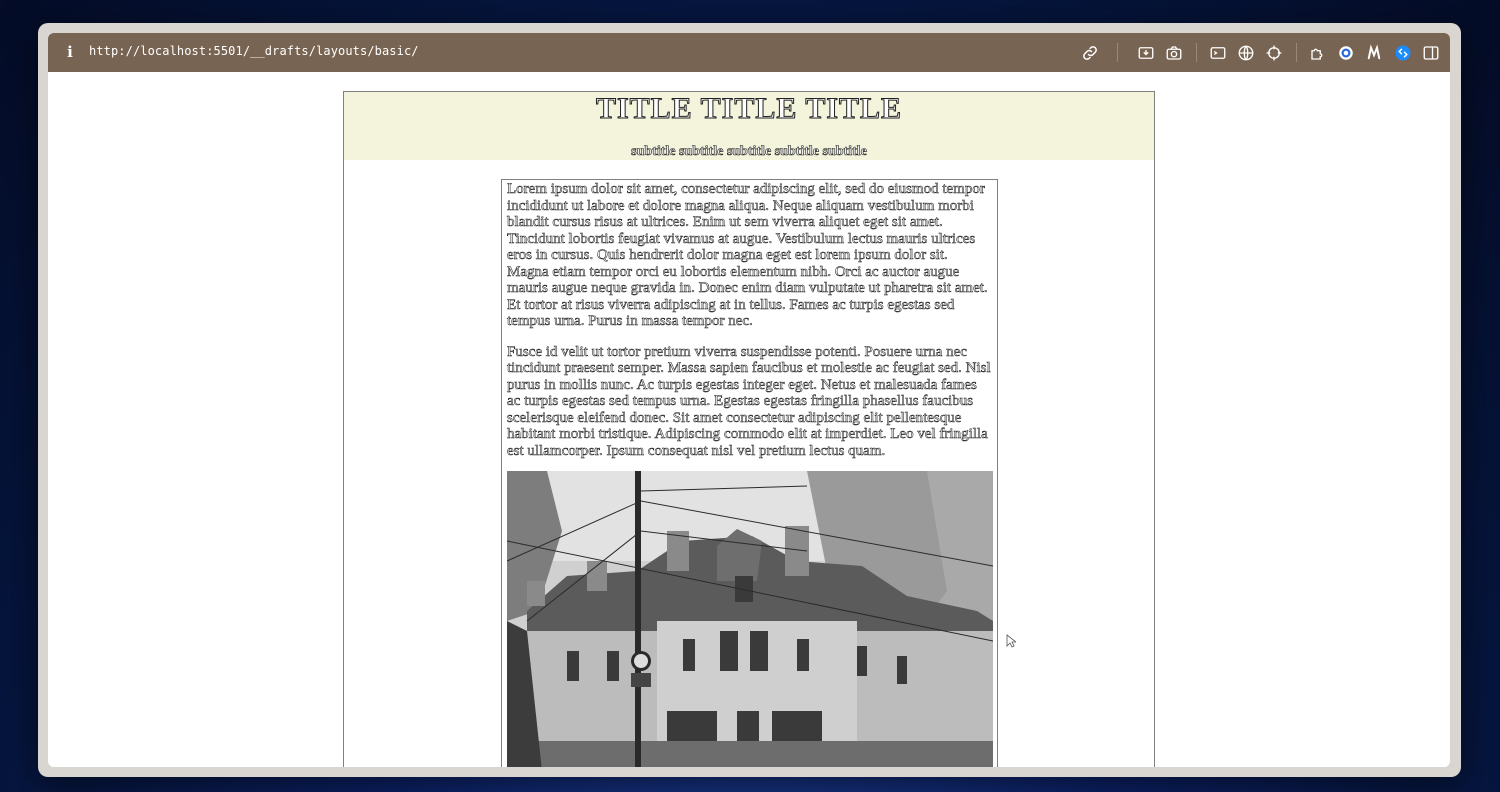 The height and width of the screenshot is (792, 1500). I want to click on camera-icon, so click(1174, 53).